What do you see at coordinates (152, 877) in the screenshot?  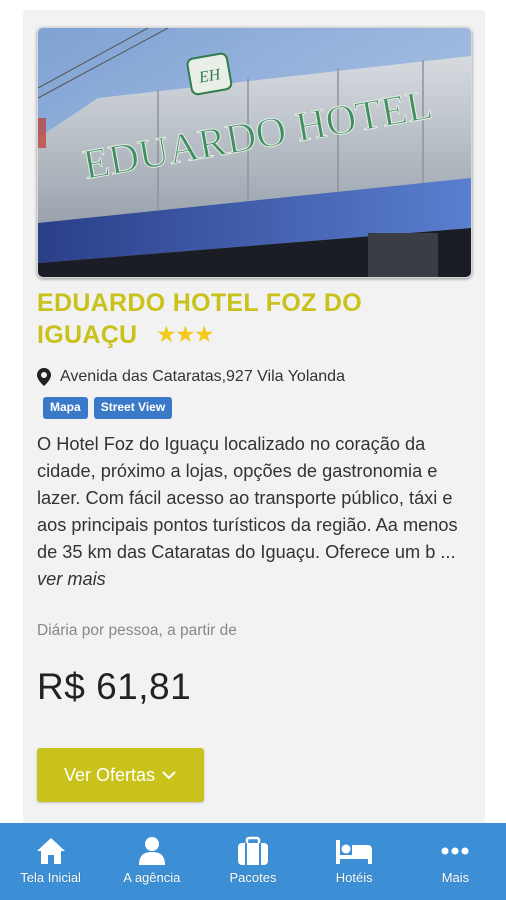 I see `nav-agency-label: A agência` at bounding box center [152, 877].